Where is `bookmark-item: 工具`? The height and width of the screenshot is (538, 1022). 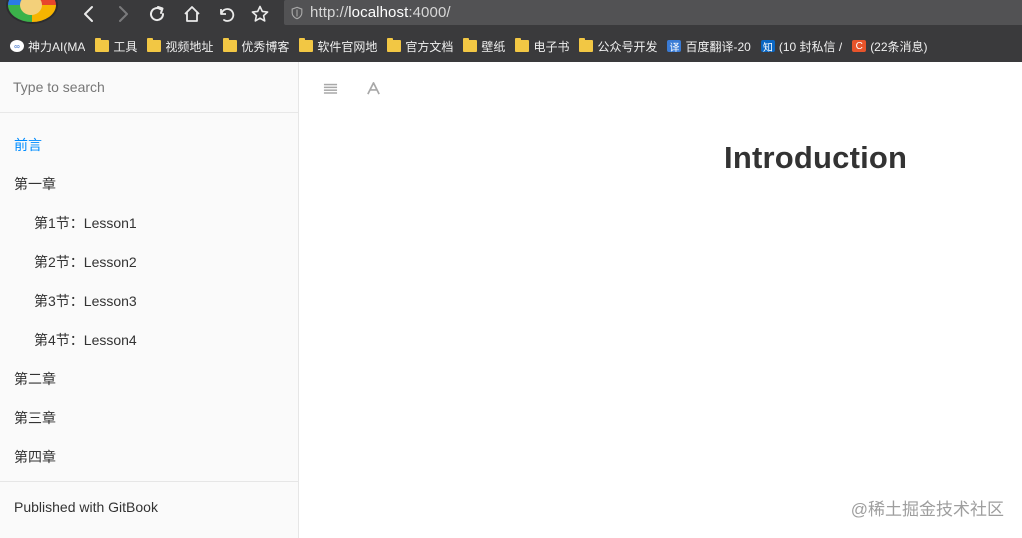
bookmark-item: 工具 is located at coordinates (116, 46).